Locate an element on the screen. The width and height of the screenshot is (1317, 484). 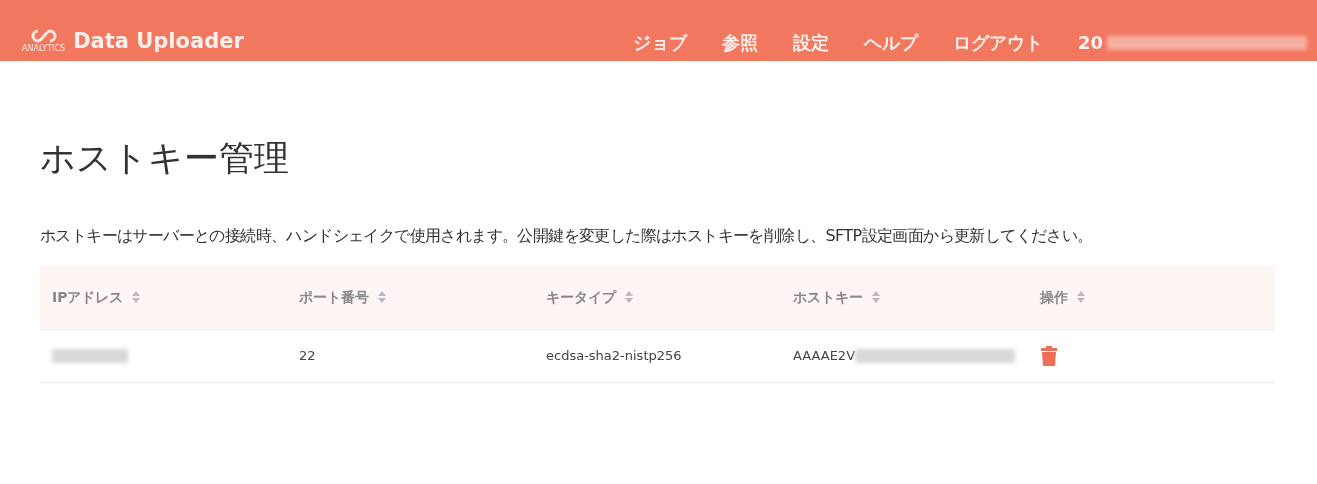
page-title: ホストキー管理 is located at coordinates (165, 158).